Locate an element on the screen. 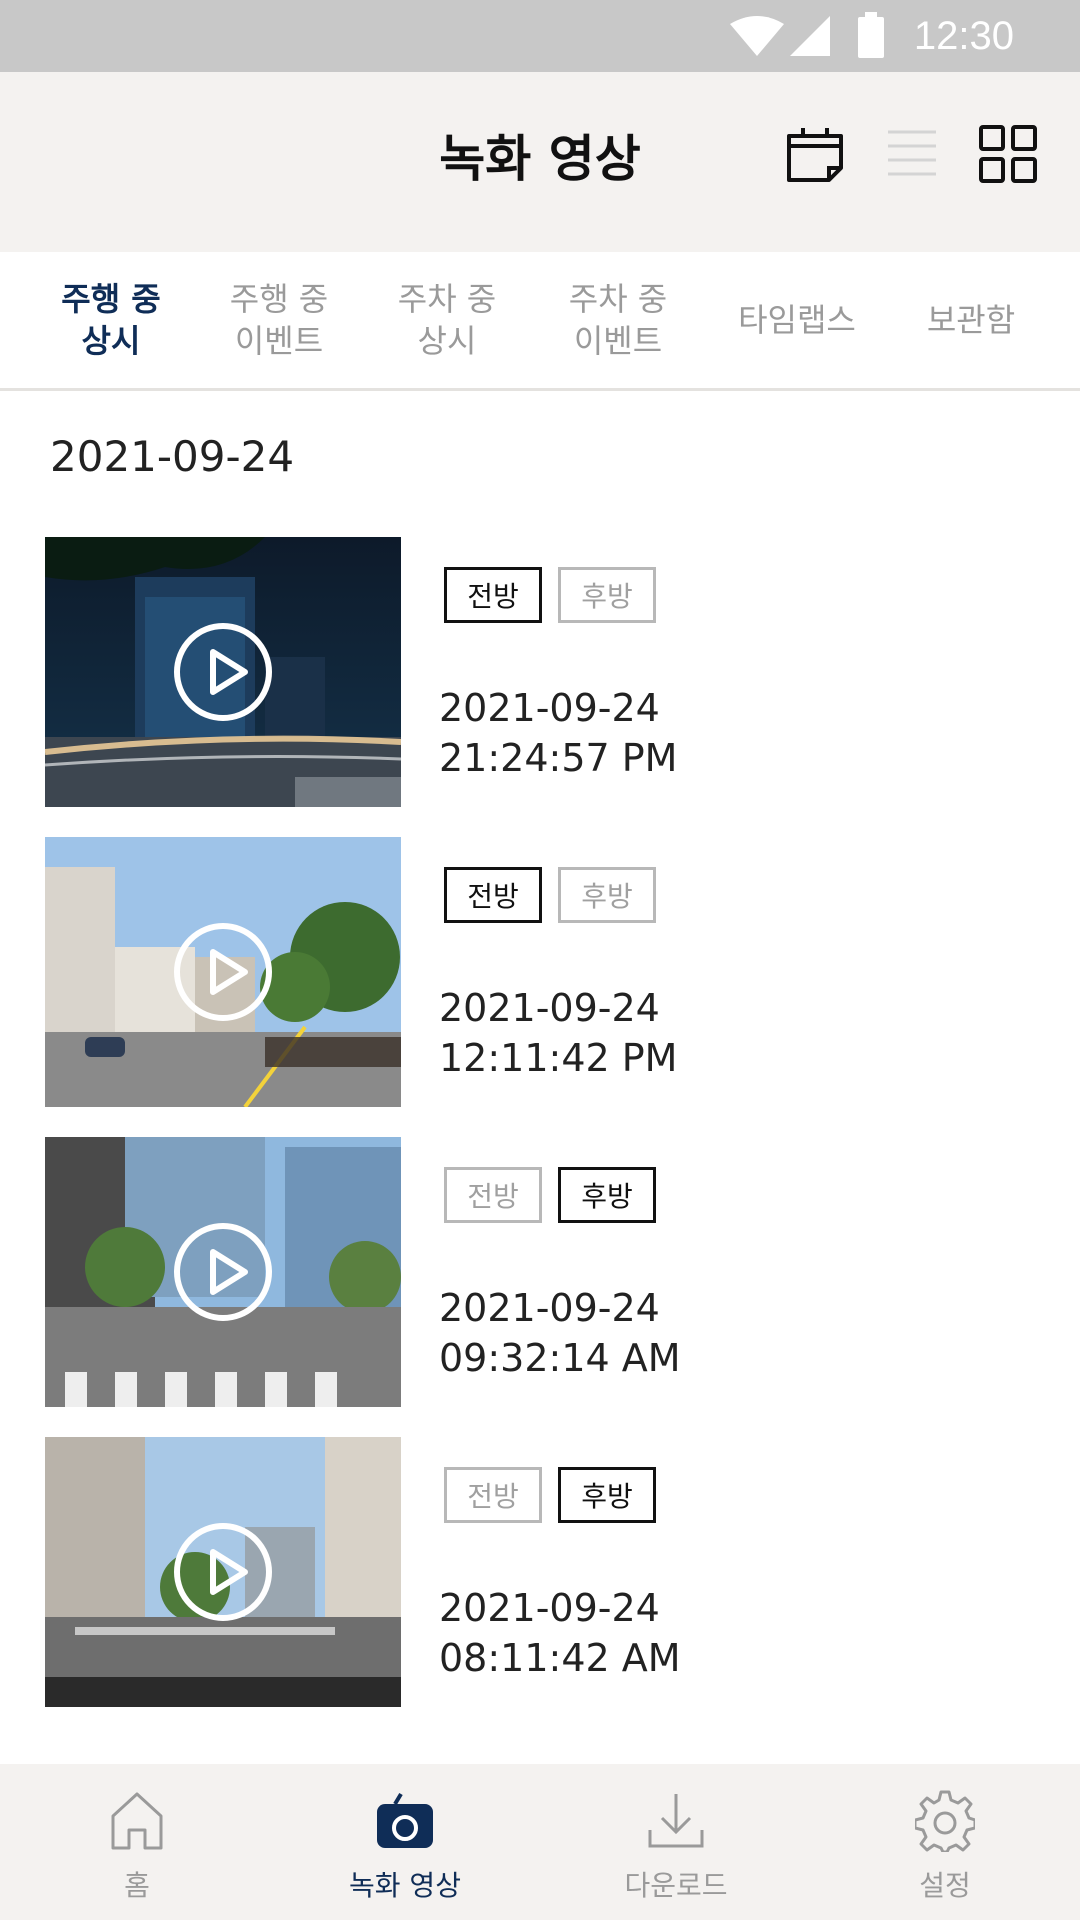 The width and height of the screenshot is (1080, 1920). list-view-icon is located at coordinates (912, 154).